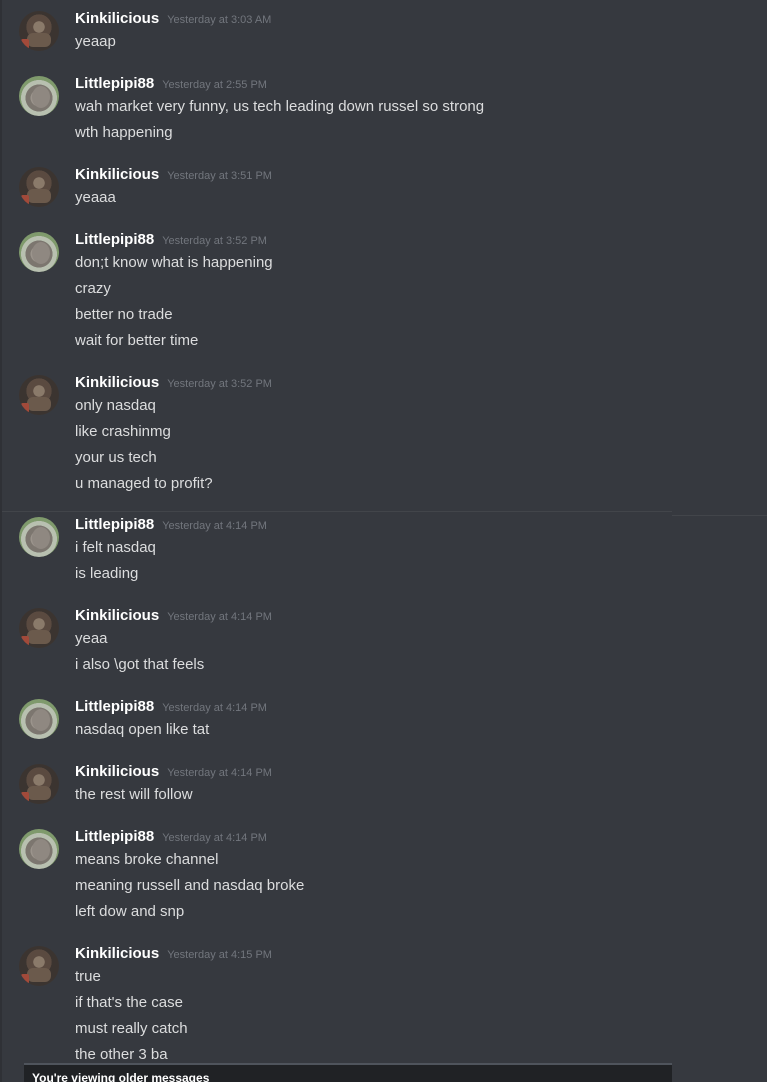 This screenshot has width=767, height=1082. What do you see at coordinates (719, 515) in the screenshot?
I see `new-messages-divider-tail` at bounding box center [719, 515].